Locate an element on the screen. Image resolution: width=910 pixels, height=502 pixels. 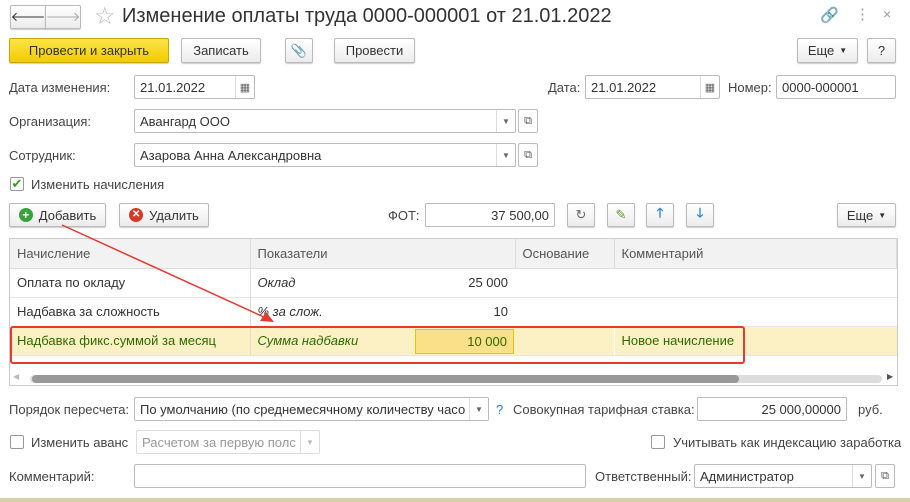
rate-label: Совокупная тарифная ставка: is located at coordinates (604, 409).